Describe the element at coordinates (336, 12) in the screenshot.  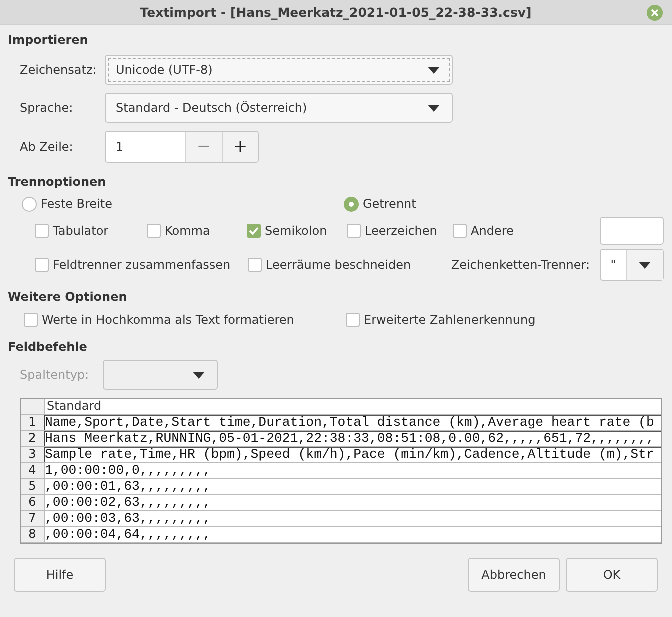
I see `window-title: Textimport - [Hans_Meerkatz_2021-01-05_22-38-33.csv]` at that location.